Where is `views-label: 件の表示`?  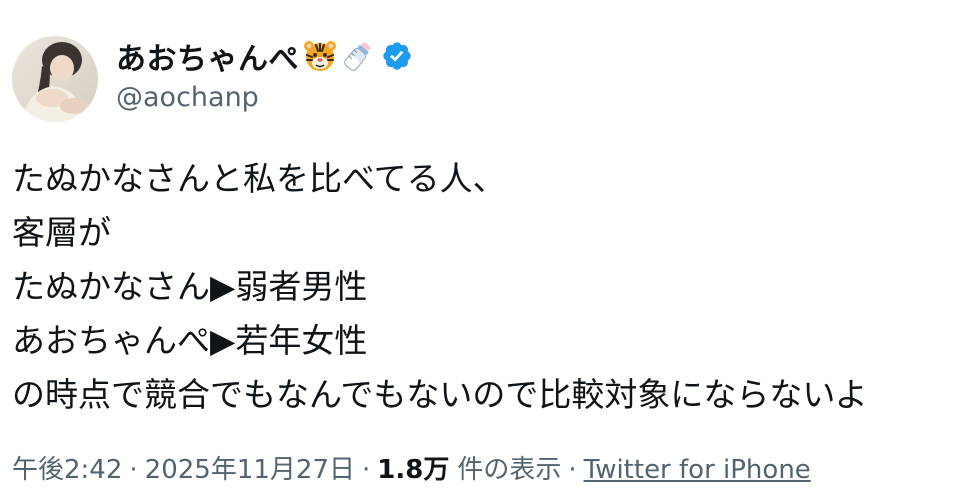 views-label: 件の表示 is located at coordinates (509, 470).